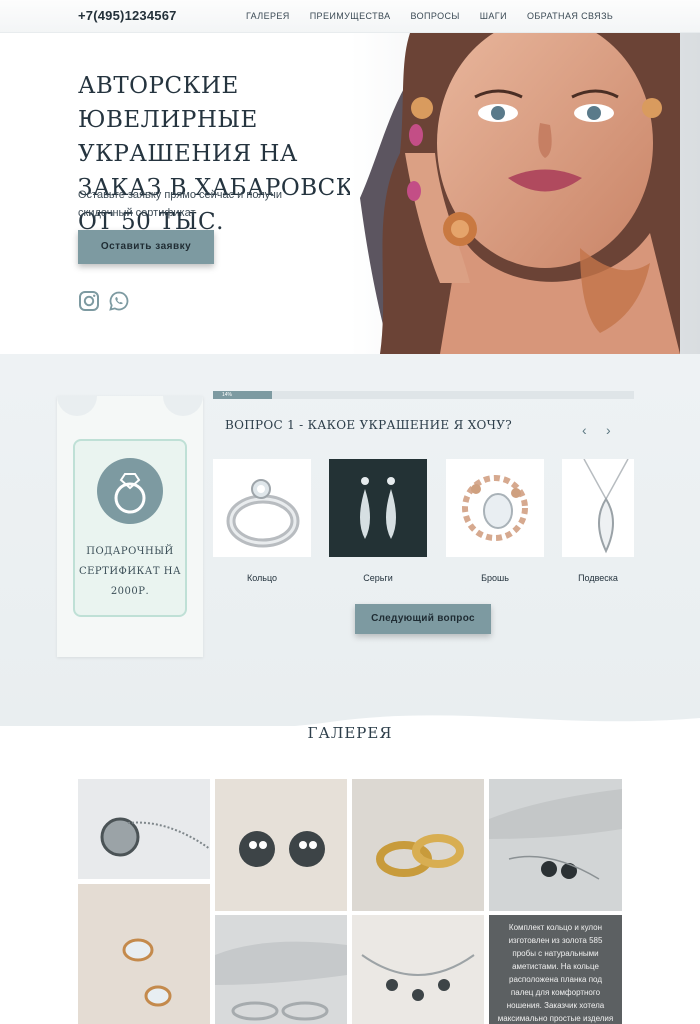 This screenshot has height=1024, width=700. Describe the element at coordinates (598, 578) in the screenshot. I see `option-label: Подвеска` at that location.